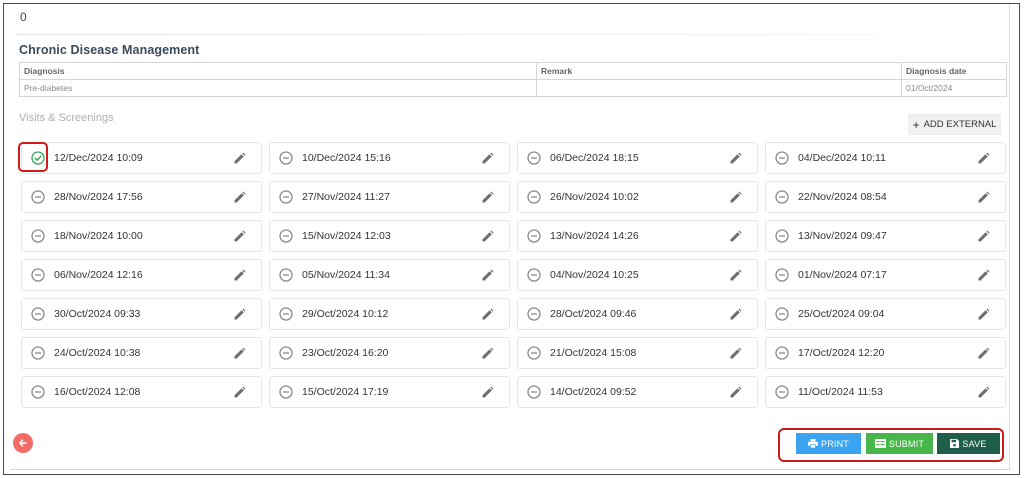 Image resolution: width=1024 pixels, height=478 pixels. I want to click on visit-card: 16/Oct/2024 12:08, so click(141, 392).